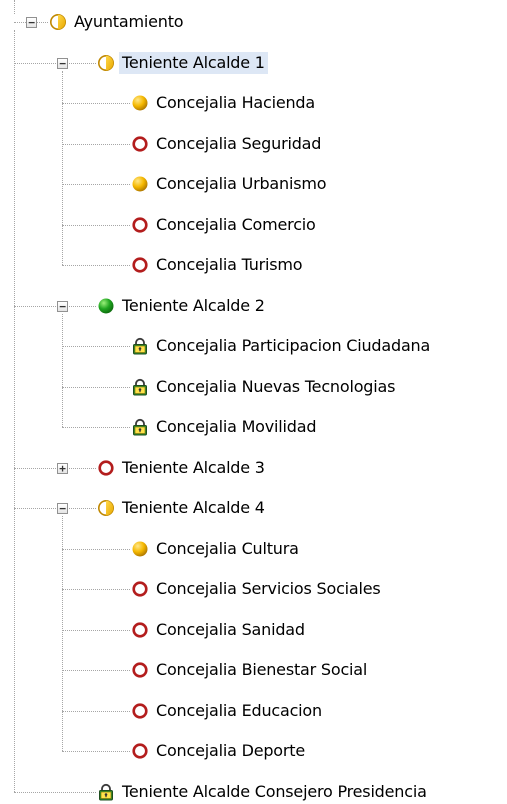  I want to click on tree-node-label: Concejalia Movilidad, so click(236, 426).